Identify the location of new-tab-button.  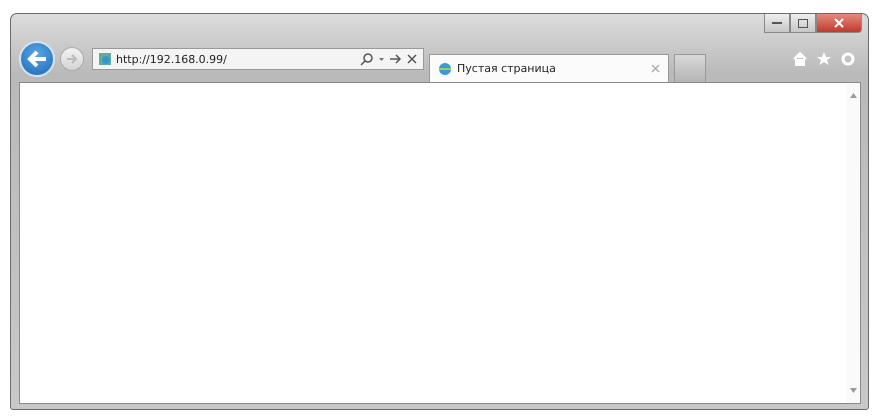
(690, 68).